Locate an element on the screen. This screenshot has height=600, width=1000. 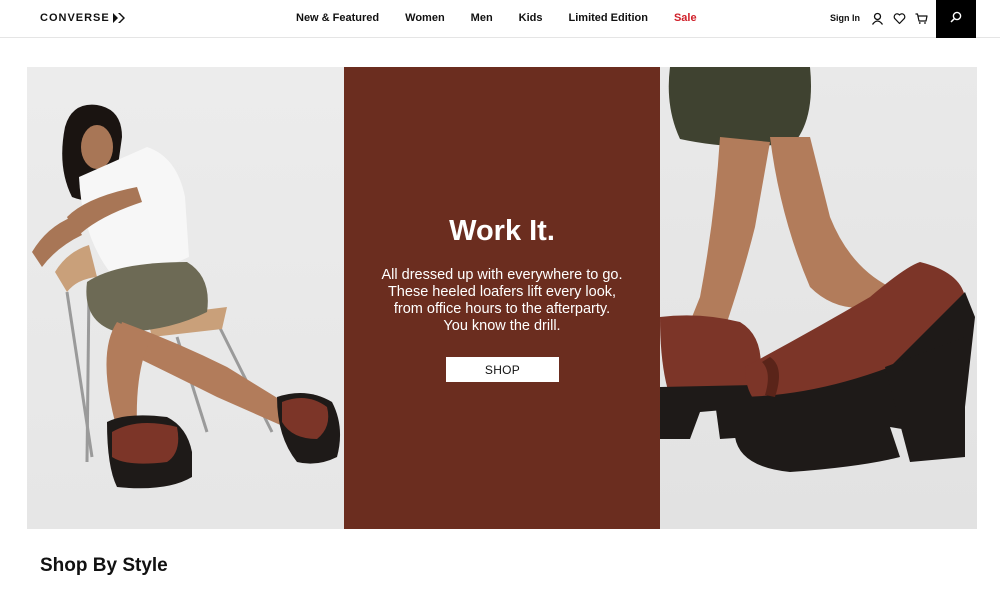
sign-in-link: Sign In is located at coordinates (845, 18).